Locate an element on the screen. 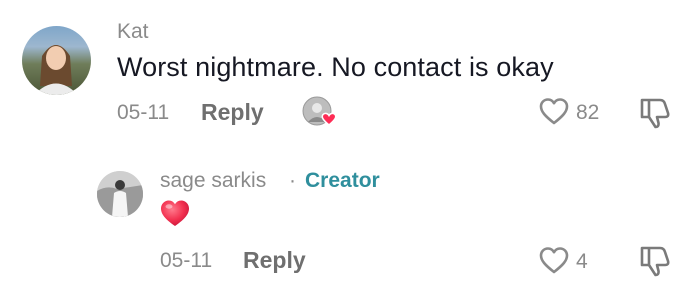 The image size is (700, 292). reply-button: Reply is located at coordinates (232, 112).